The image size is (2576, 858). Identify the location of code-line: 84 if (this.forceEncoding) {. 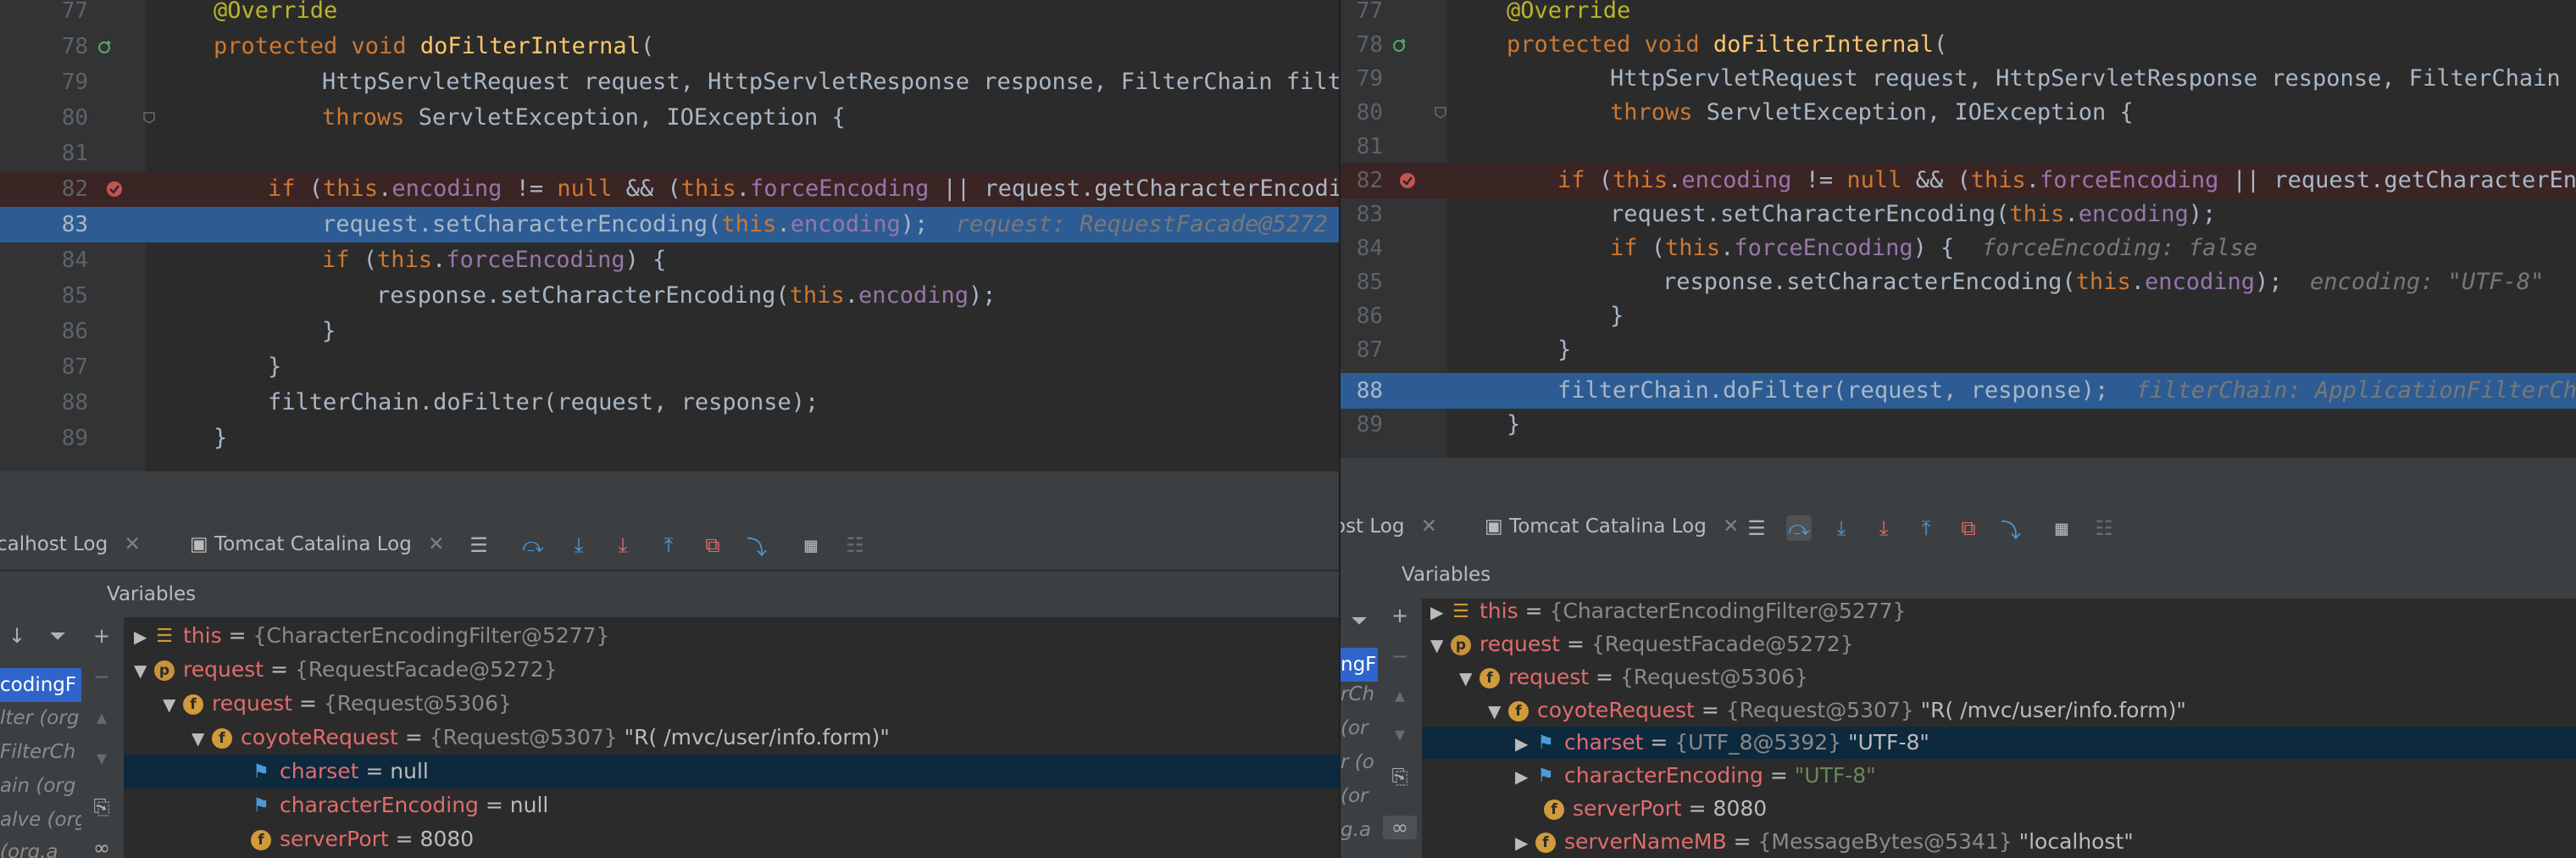
(669, 260).